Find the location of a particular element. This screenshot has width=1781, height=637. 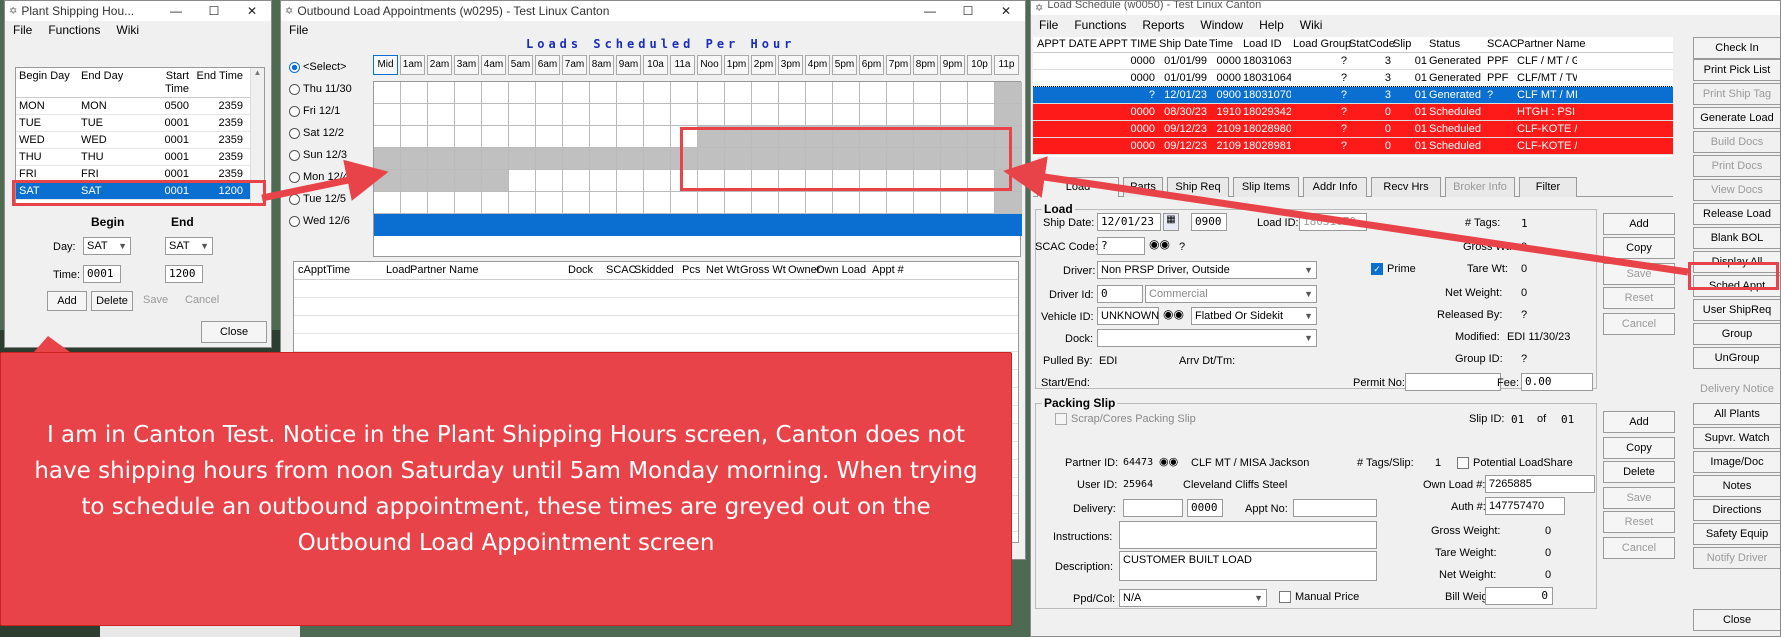

callout-pointer is located at coordinates (52, 344).